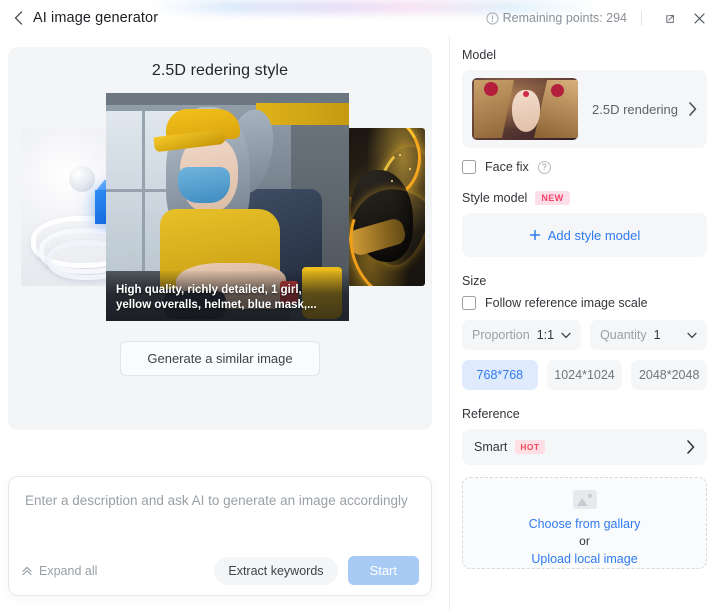 This screenshot has height=610, width=720. Describe the element at coordinates (623, 335) in the screenshot. I see `quantity-label: Quantity` at that location.